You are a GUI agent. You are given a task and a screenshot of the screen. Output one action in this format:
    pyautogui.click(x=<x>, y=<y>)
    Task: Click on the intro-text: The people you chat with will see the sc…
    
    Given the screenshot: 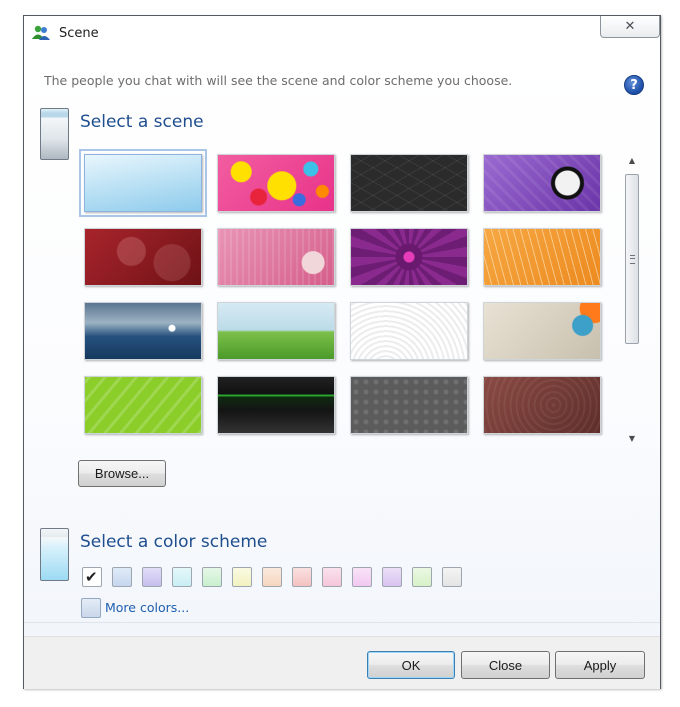 What is the action you would take?
    pyautogui.click(x=278, y=80)
    